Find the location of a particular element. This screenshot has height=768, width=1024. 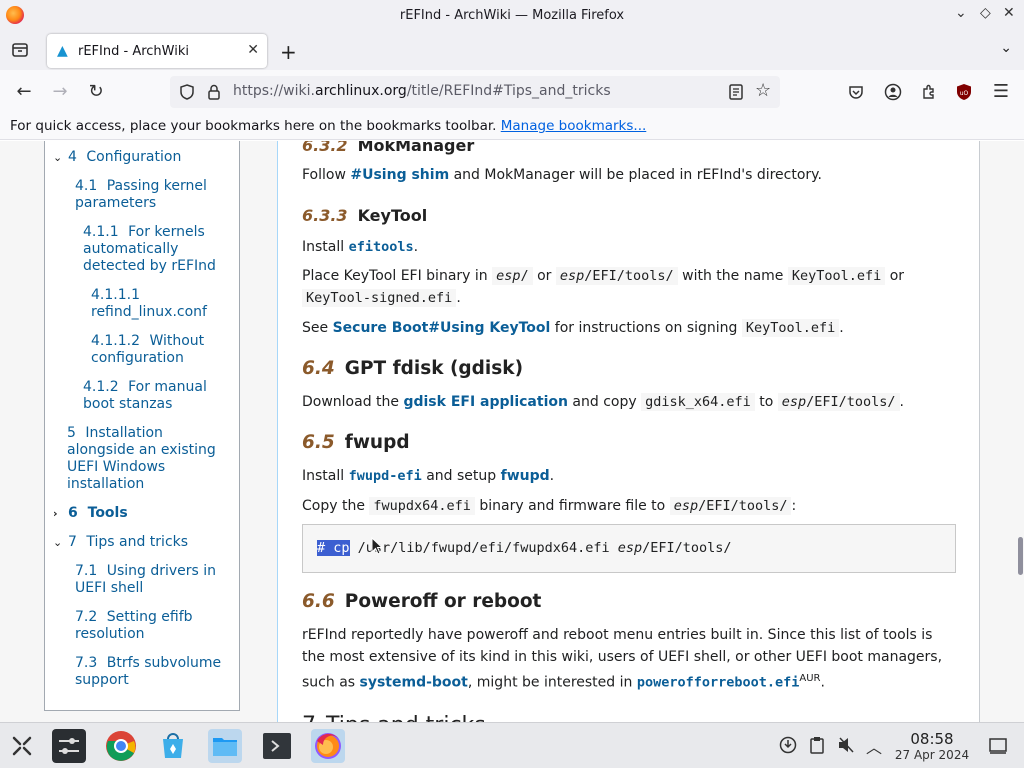

show-desktop-icon is located at coordinates (998, 746).